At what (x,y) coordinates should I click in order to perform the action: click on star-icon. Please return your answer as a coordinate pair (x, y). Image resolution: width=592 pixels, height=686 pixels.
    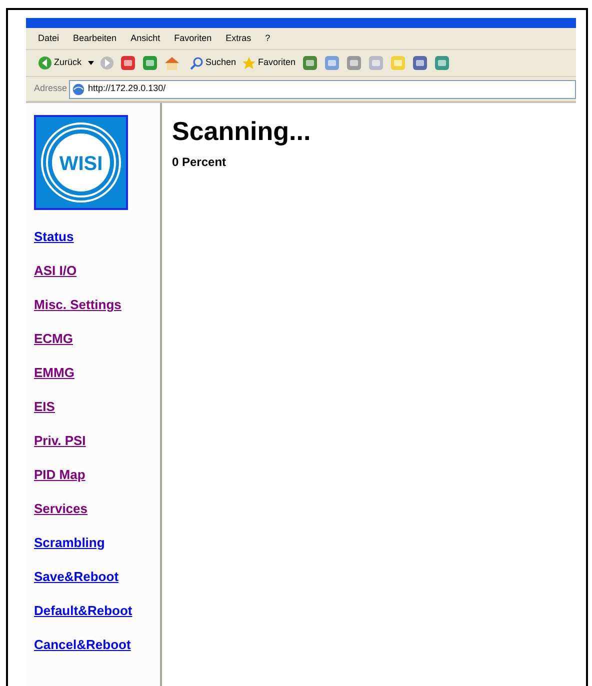
    Looking at the image, I should click on (249, 63).